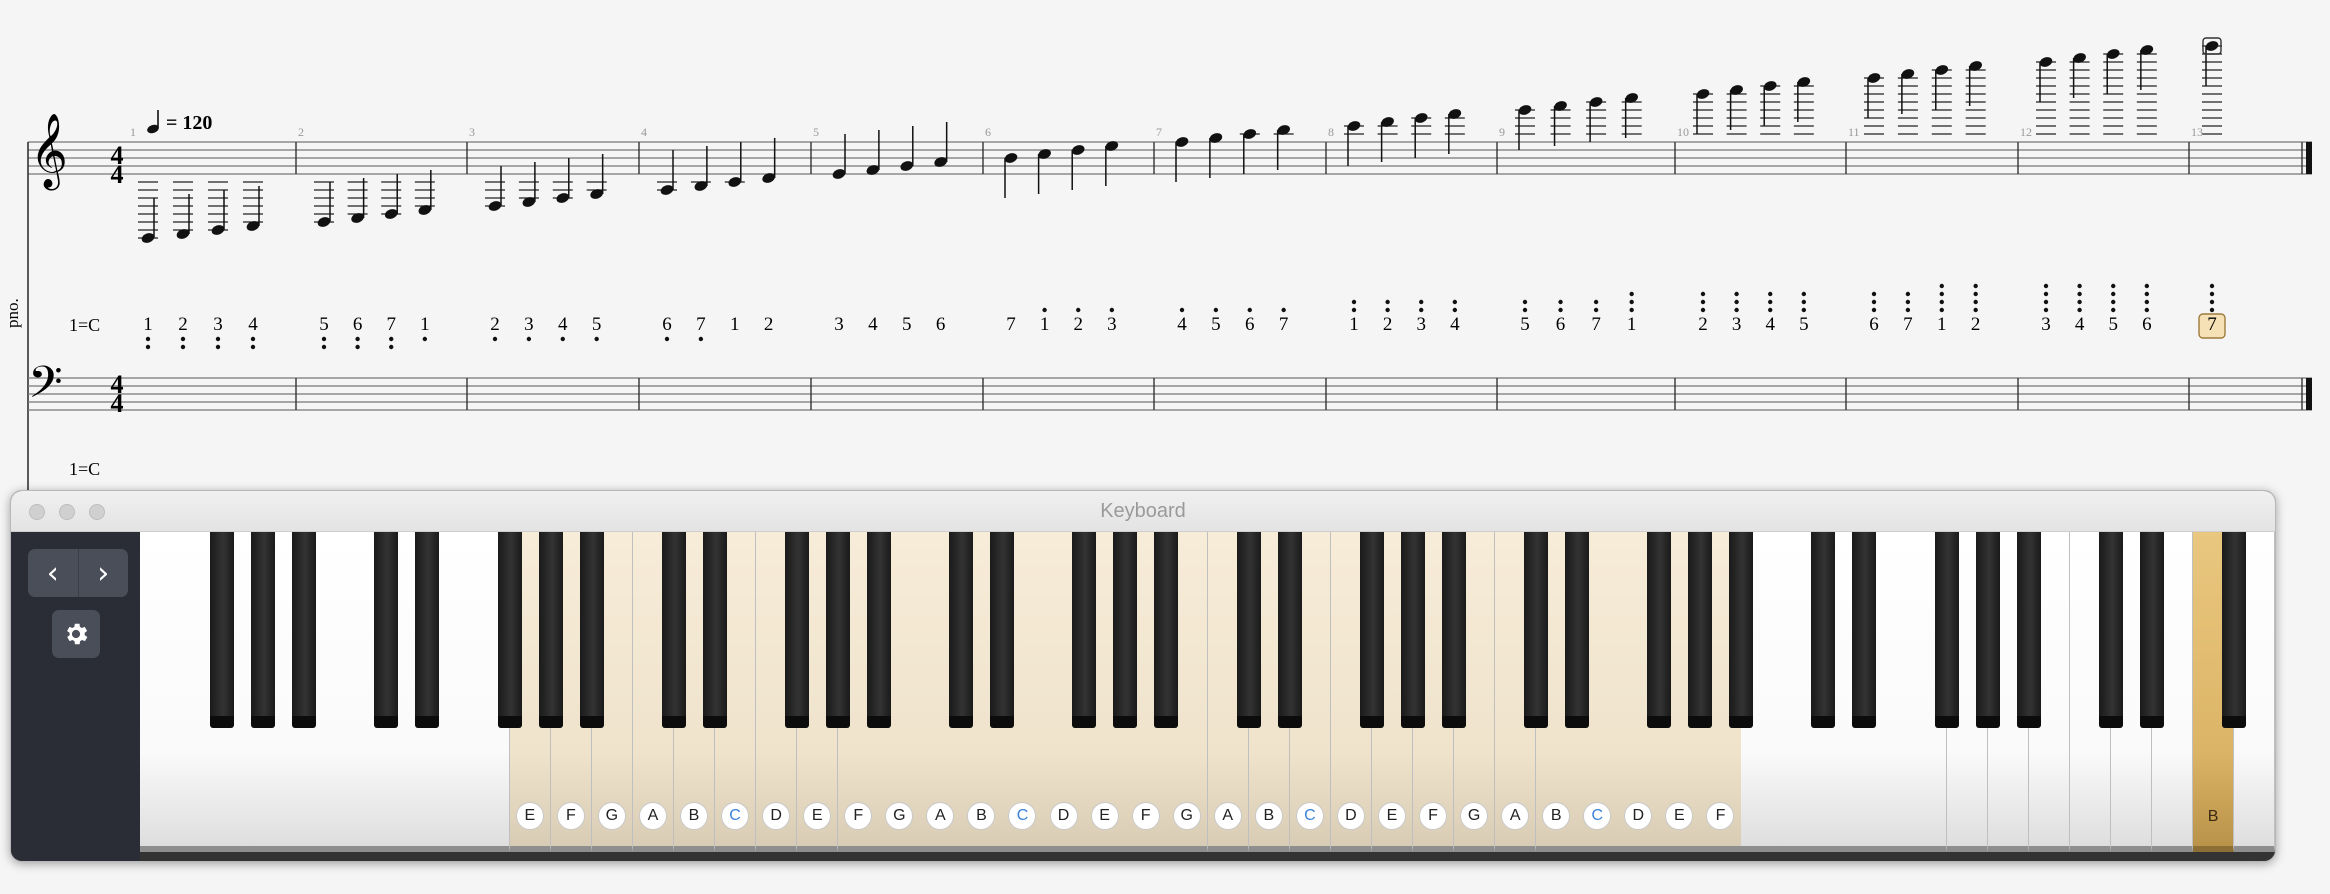 This screenshot has width=2330, height=894. What do you see at coordinates (873, 324) in the screenshot?
I see `note-number: 4` at bounding box center [873, 324].